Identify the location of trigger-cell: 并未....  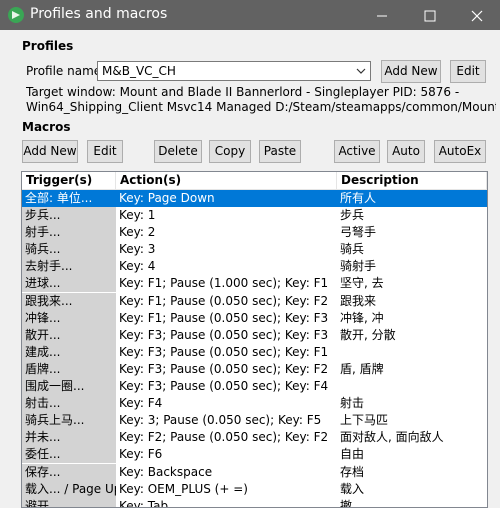
(69, 438).